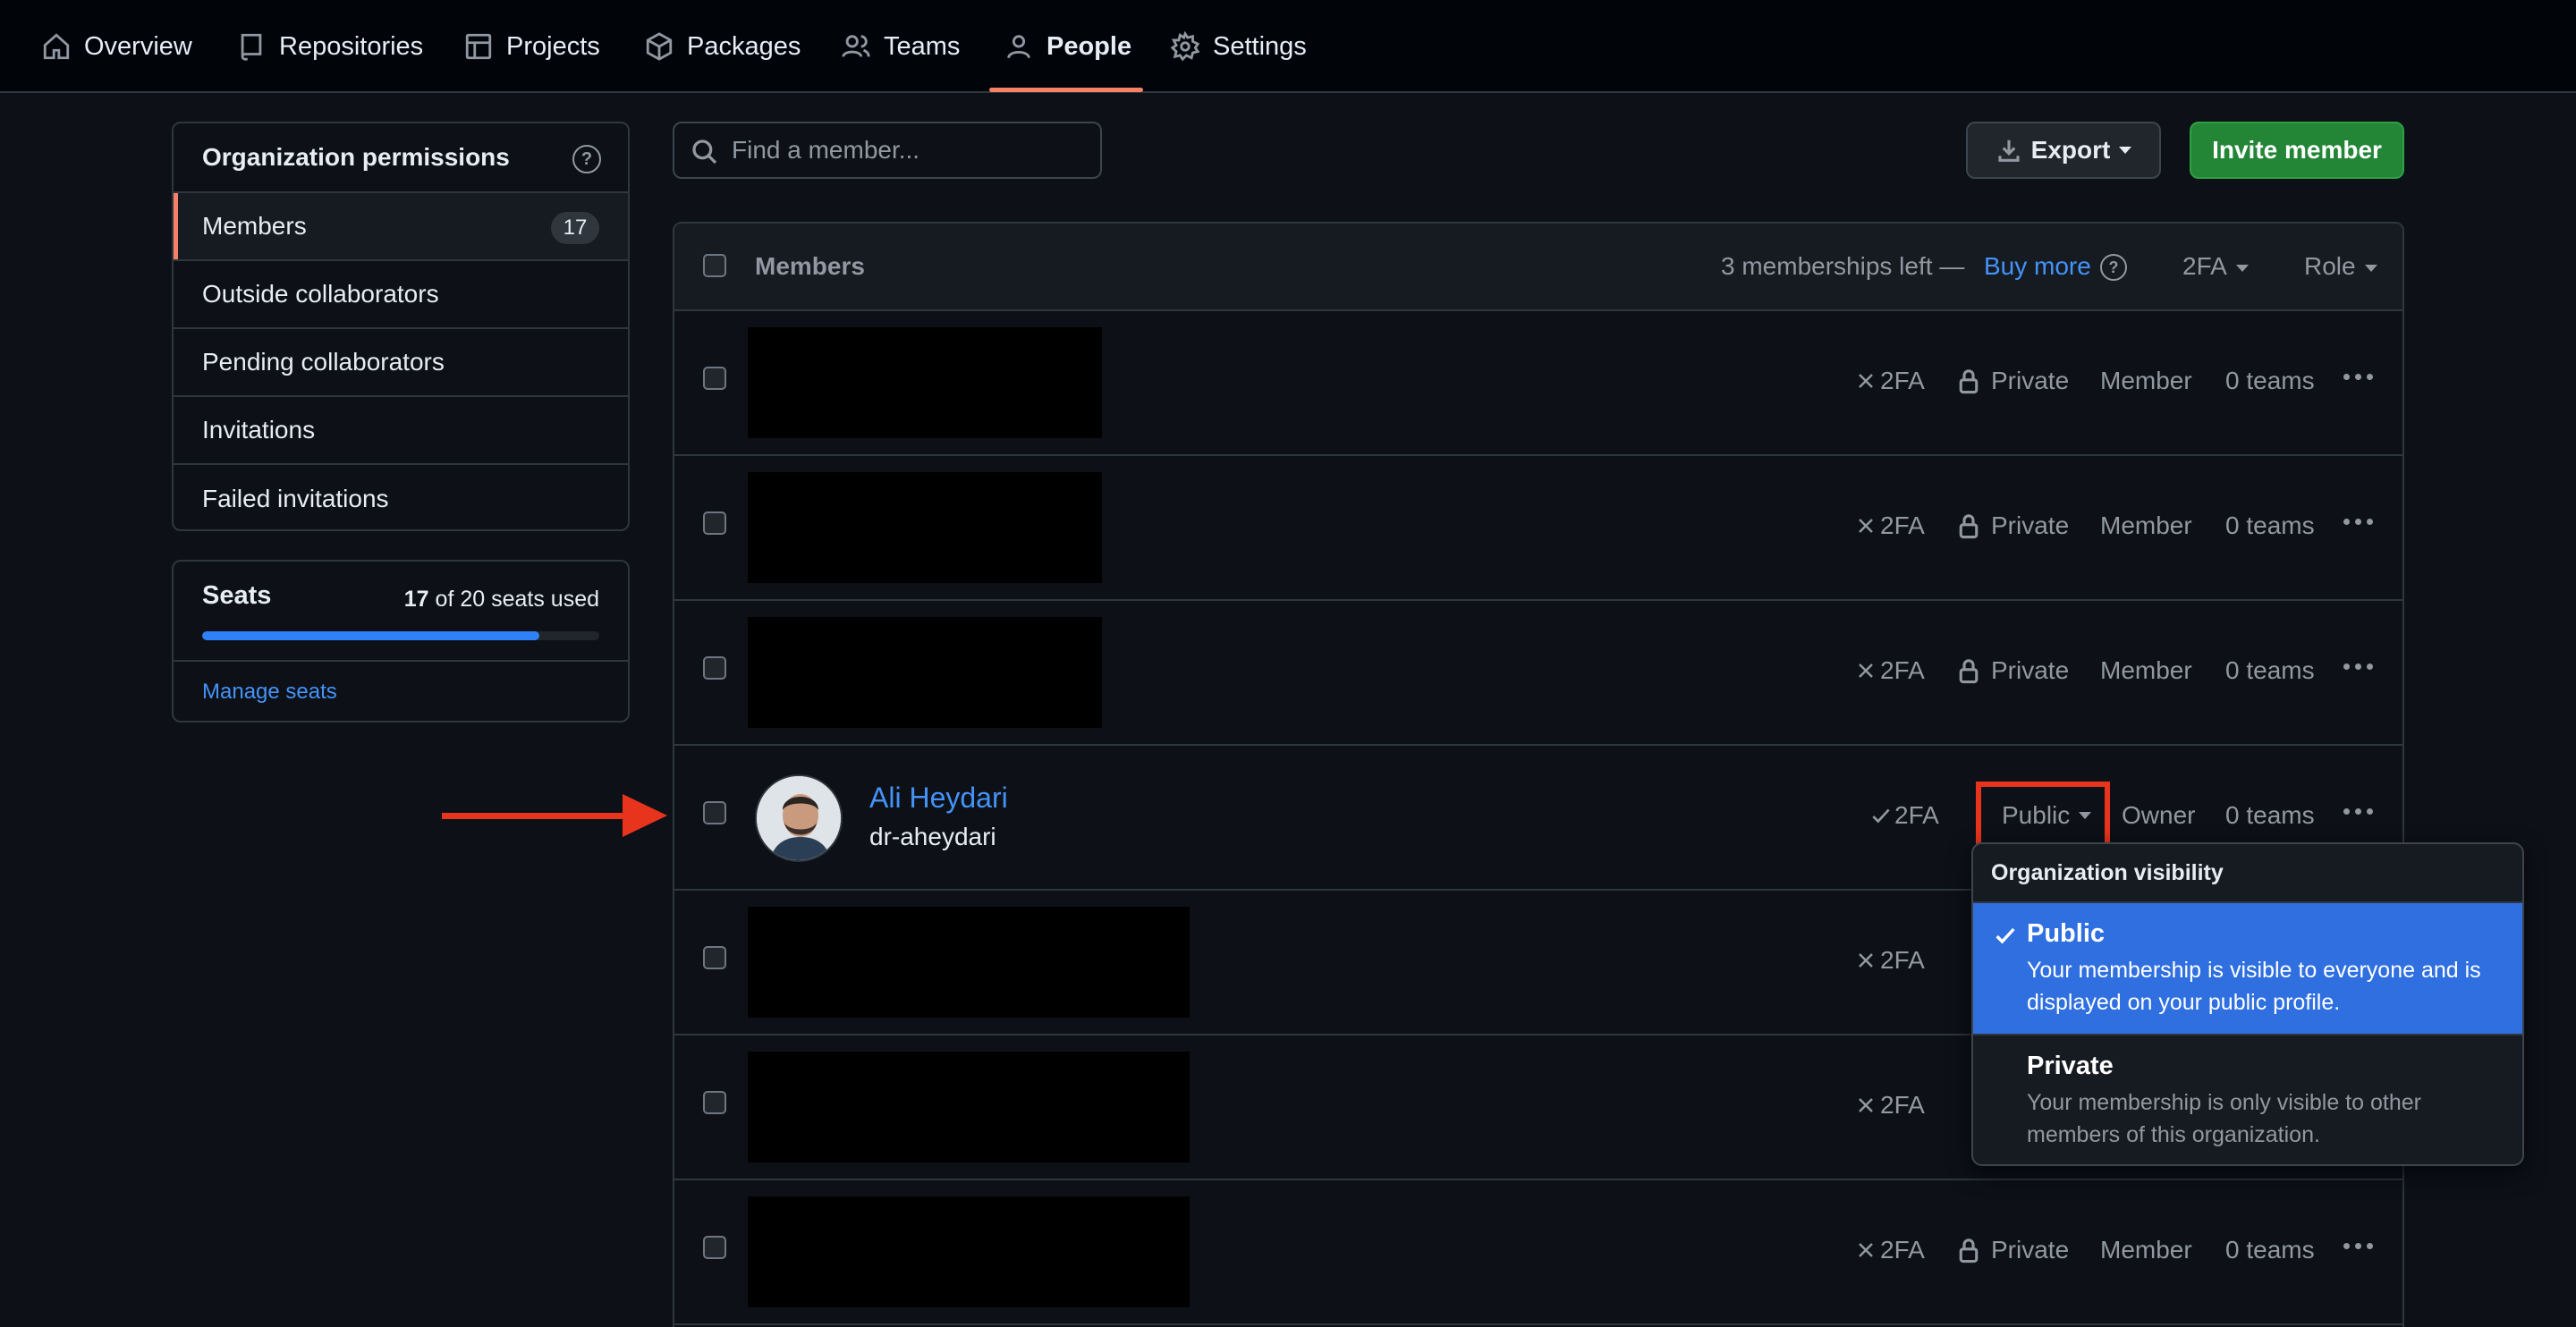  Describe the element at coordinates (323, 362) in the screenshot. I see `sidebar-item-label: Pending collaborators` at that location.